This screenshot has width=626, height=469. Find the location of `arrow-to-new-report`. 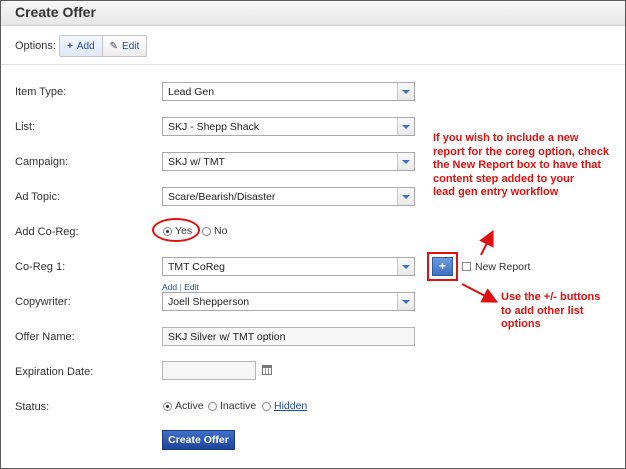

arrow-to-new-report is located at coordinates (486, 242).